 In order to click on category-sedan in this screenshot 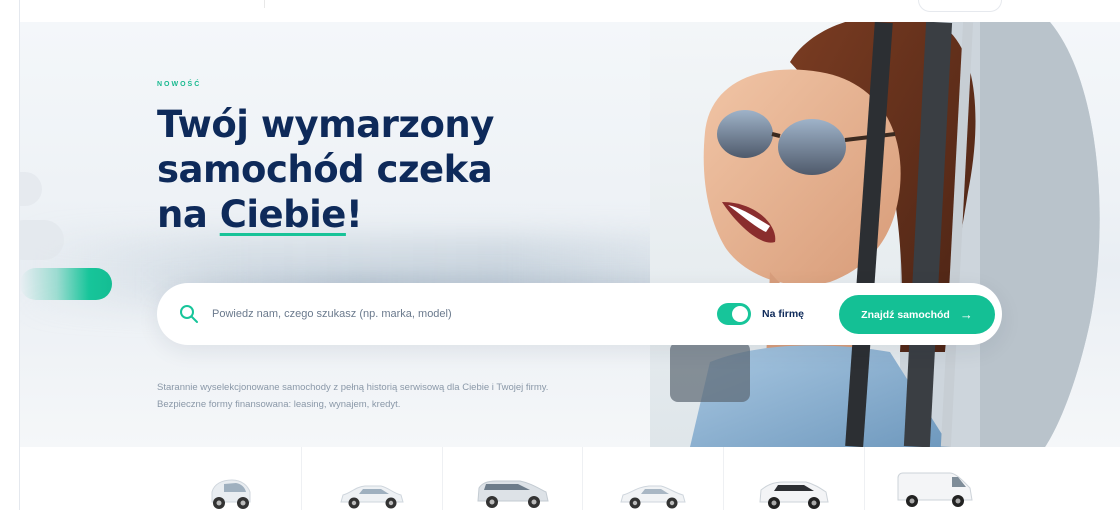, I will do `click(371, 478)`.